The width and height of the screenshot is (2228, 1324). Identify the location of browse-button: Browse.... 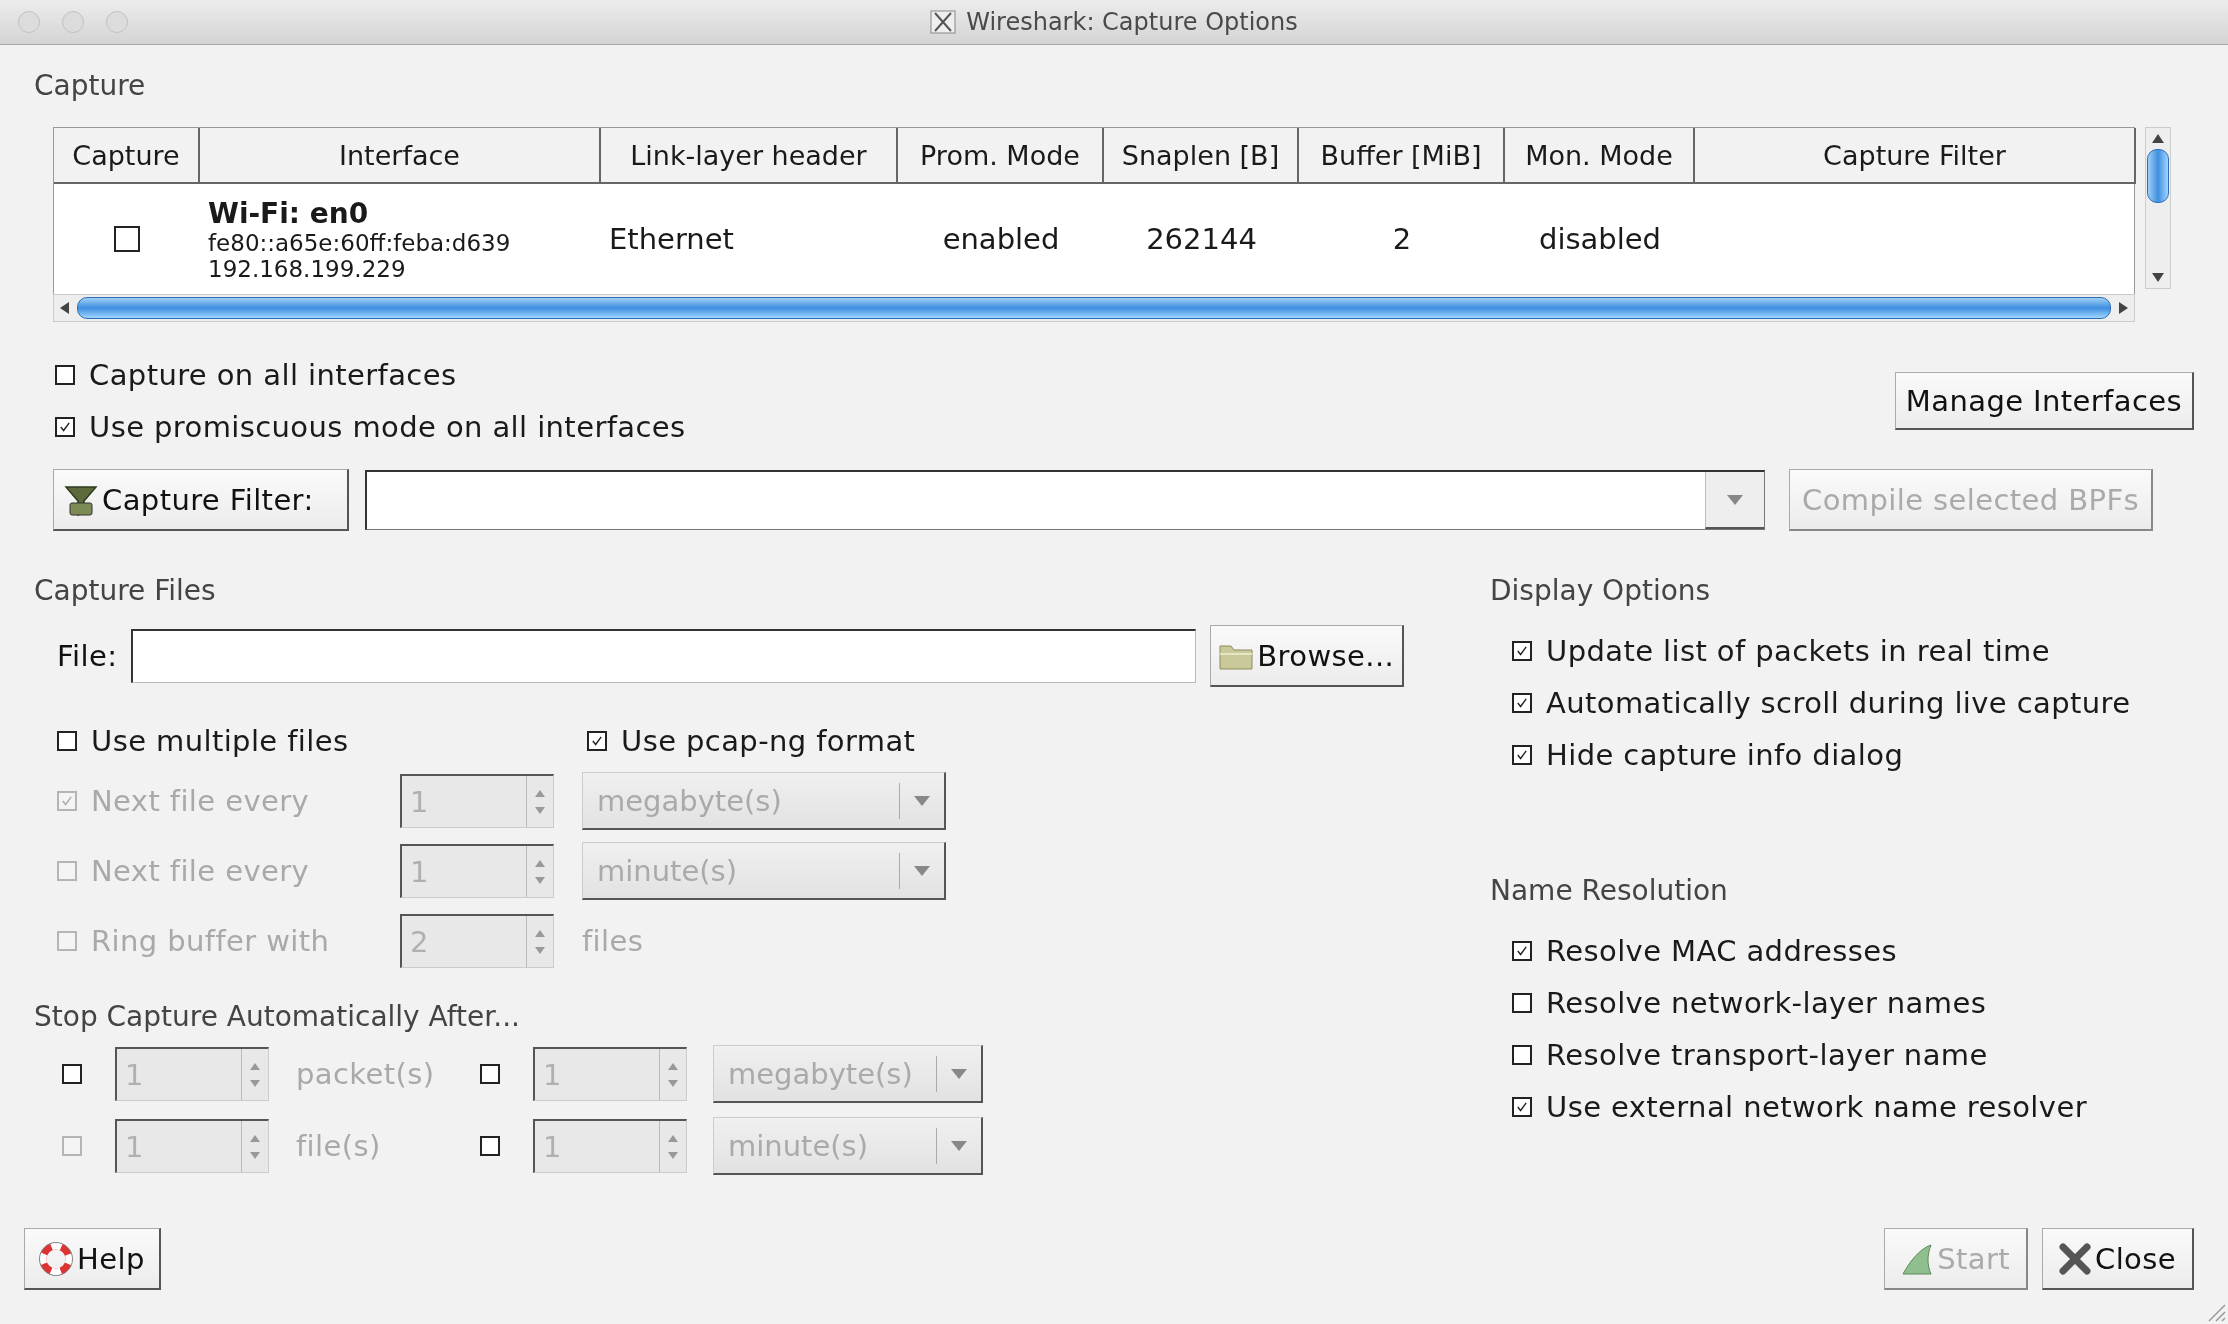
(1307, 656).